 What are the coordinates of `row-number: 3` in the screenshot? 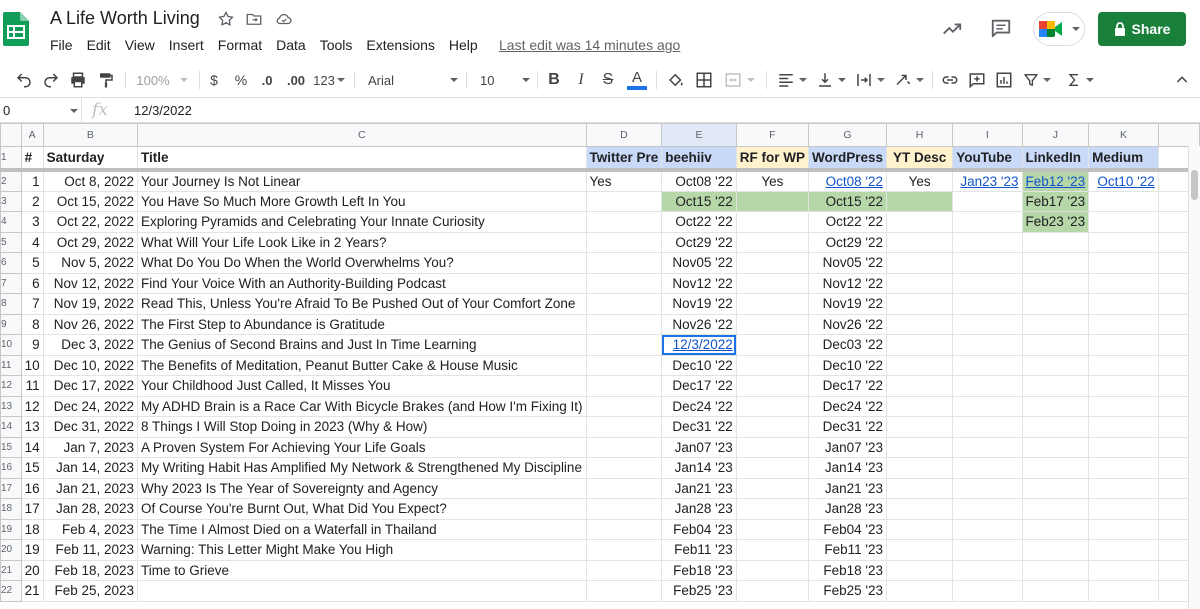 It's located at (11, 201).